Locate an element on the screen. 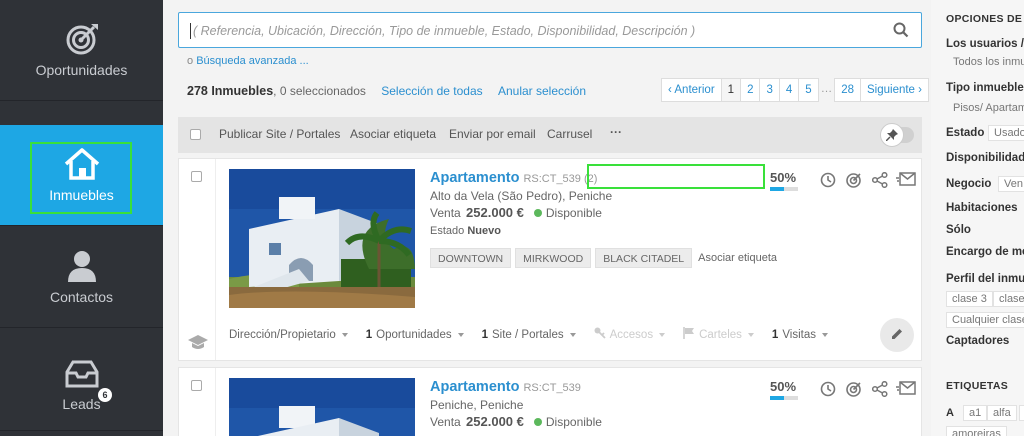 The image size is (1024, 436). owner-dropdown: Dirección/Propietario is located at coordinates (288, 334).